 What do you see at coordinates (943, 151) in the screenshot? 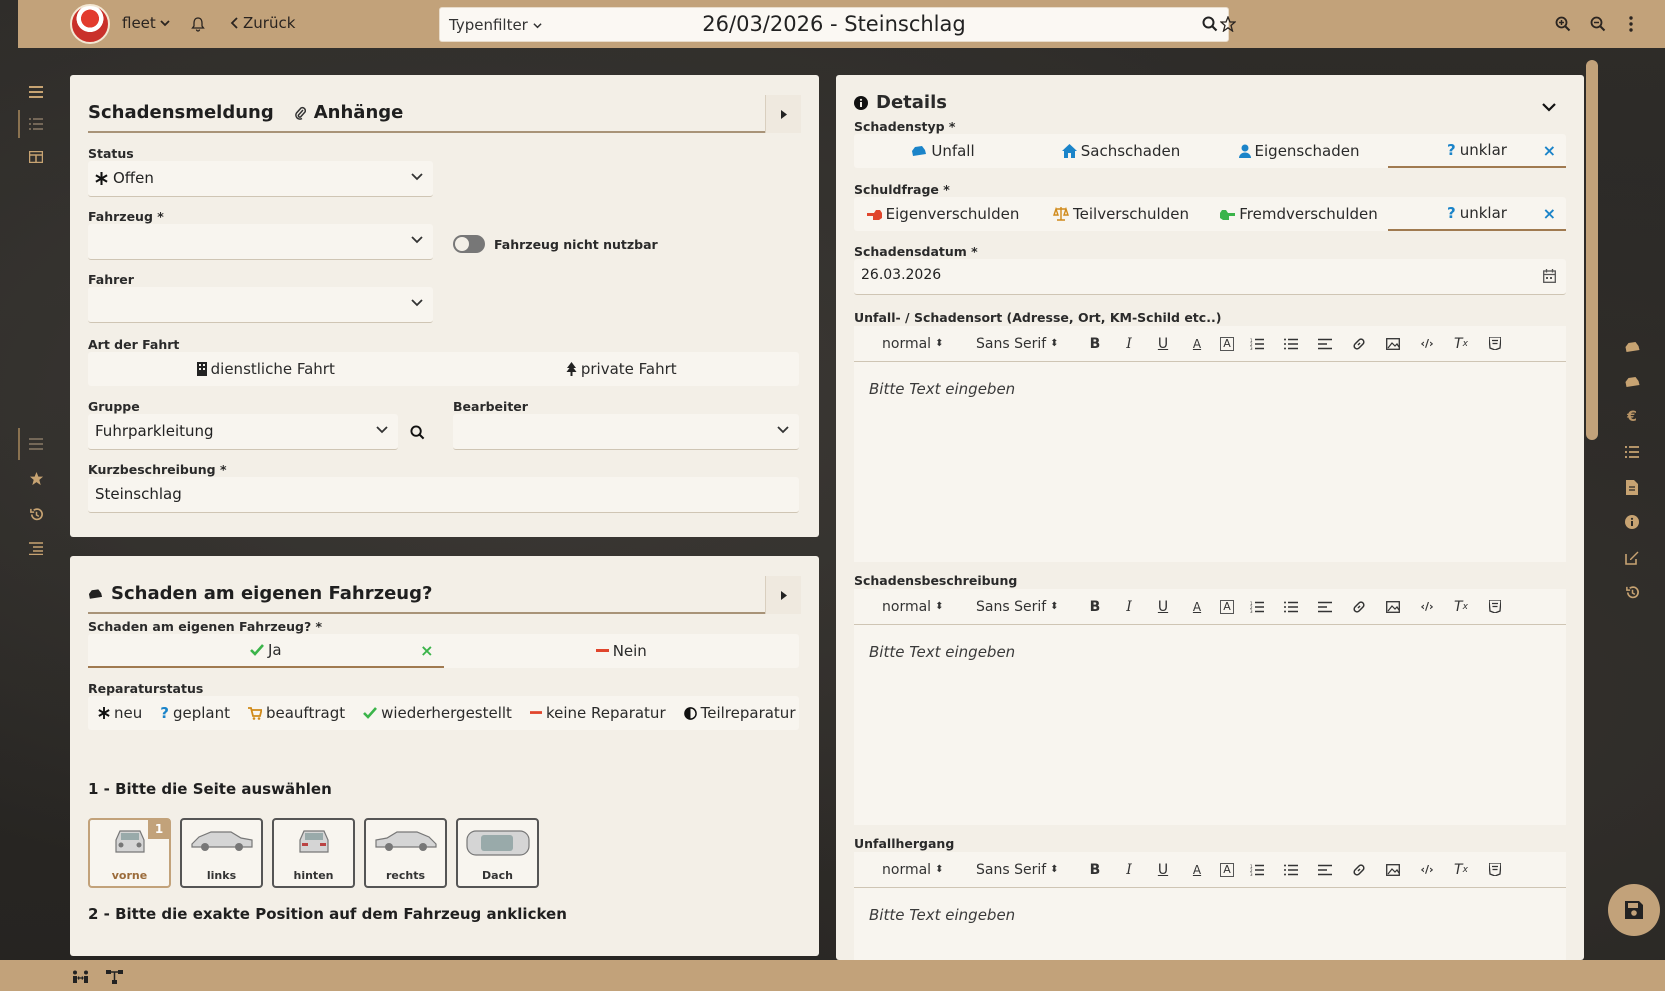
I see `damage-type-accident: Unfall` at bounding box center [943, 151].